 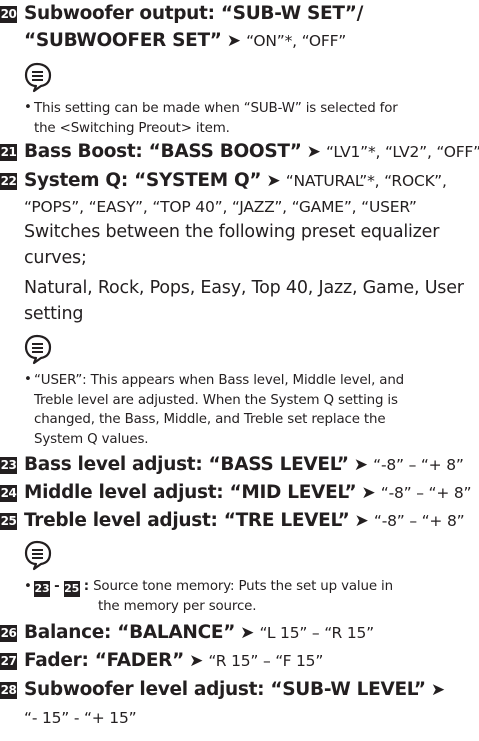 What do you see at coordinates (86, 586) in the screenshot?
I see `note-colon: :` at bounding box center [86, 586].